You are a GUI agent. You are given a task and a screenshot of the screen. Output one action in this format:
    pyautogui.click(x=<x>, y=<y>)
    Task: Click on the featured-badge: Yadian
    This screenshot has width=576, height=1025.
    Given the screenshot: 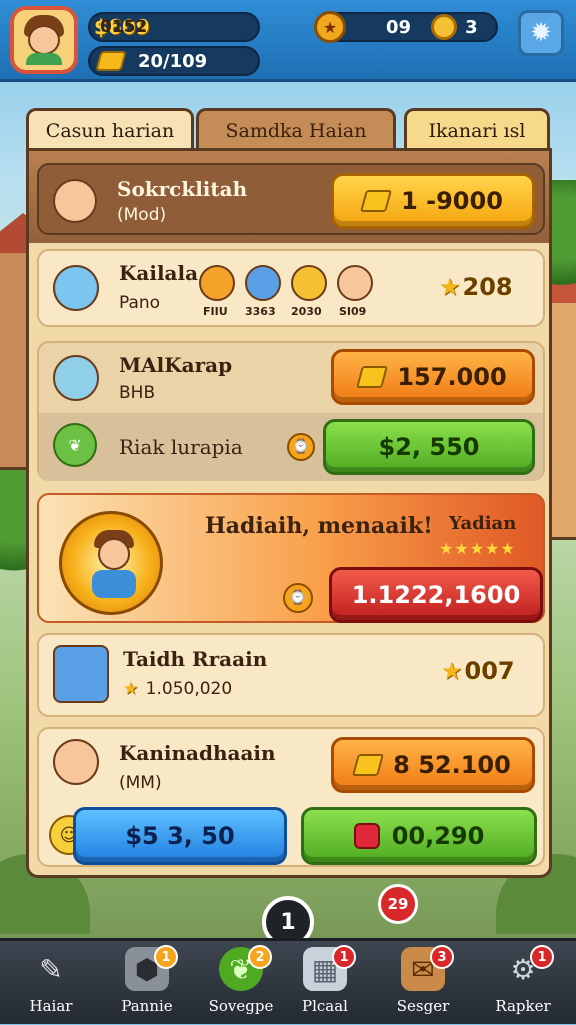 What is the action you would take?
    pyautogui.click(x=483, y=523)
    